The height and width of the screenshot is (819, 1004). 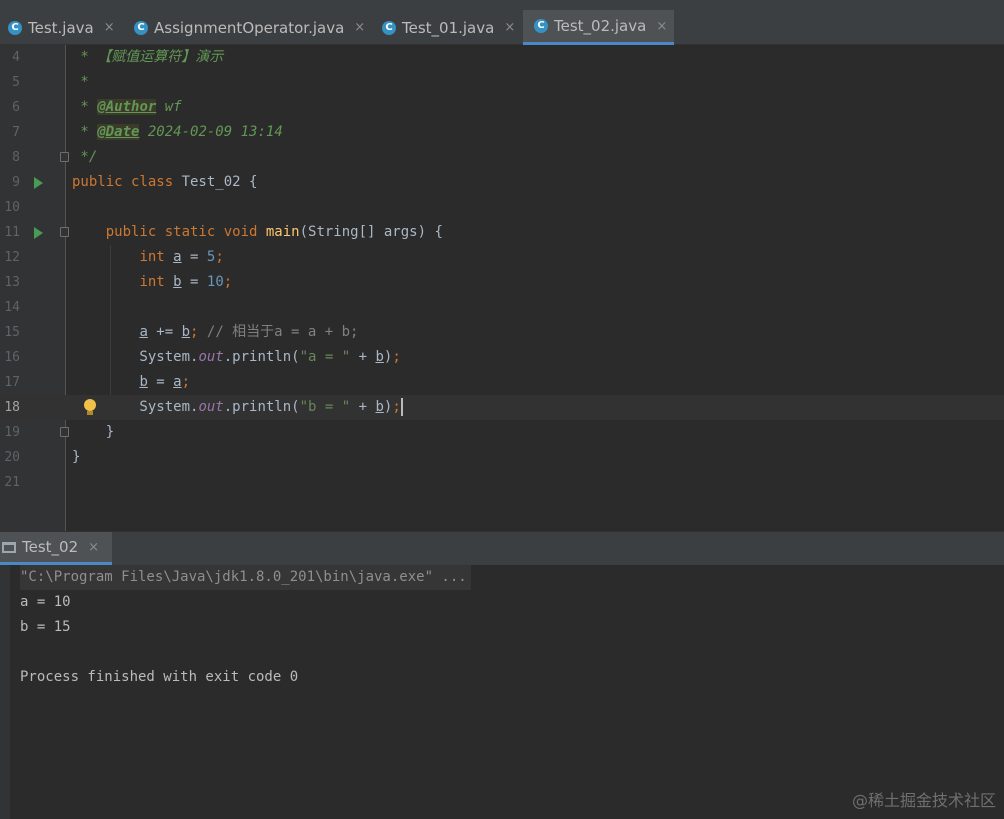 I want to click on code-token: */, so click(x=85, y=157).